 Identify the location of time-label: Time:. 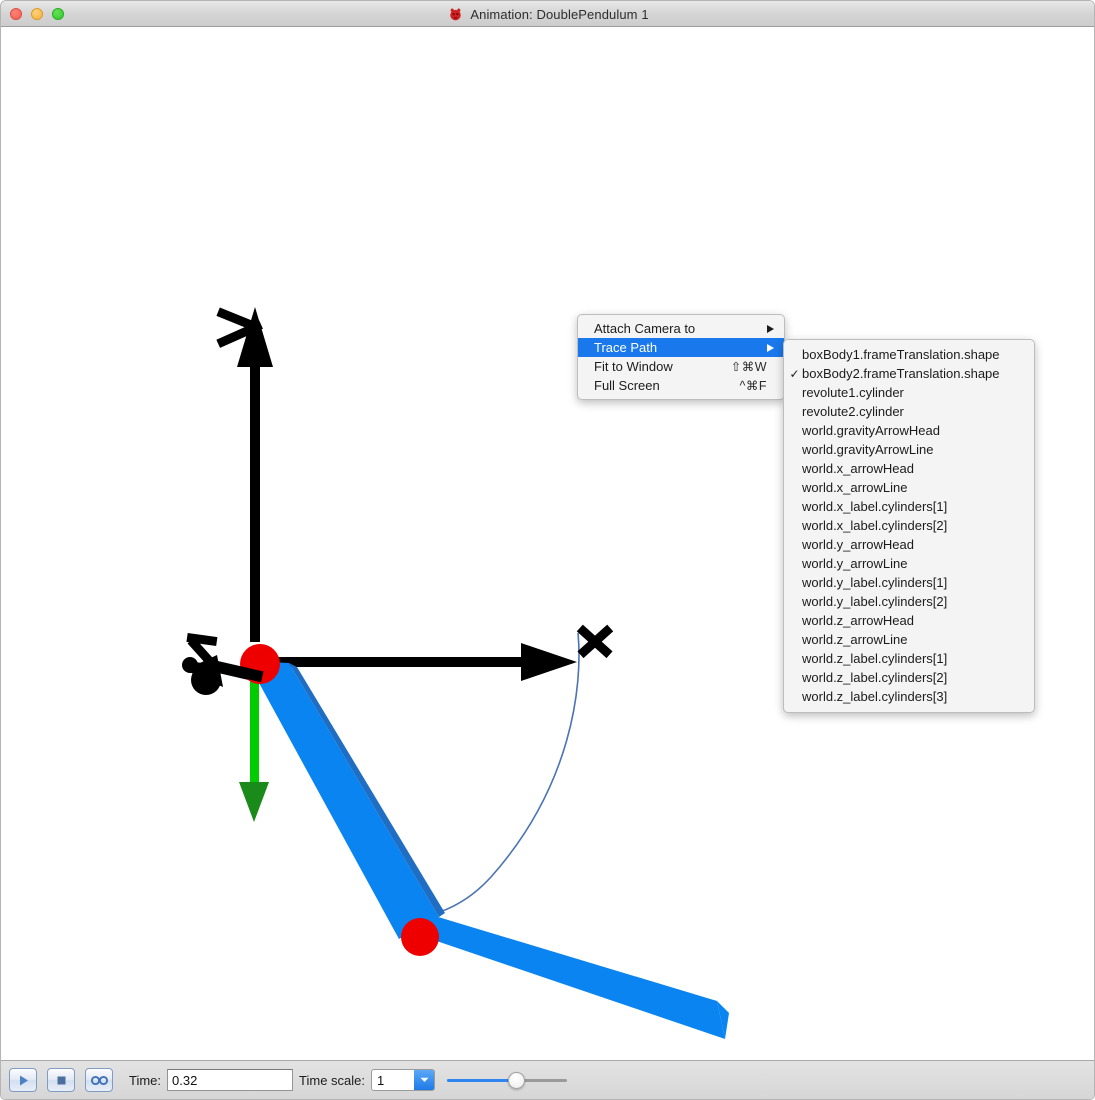
(145, 1080).